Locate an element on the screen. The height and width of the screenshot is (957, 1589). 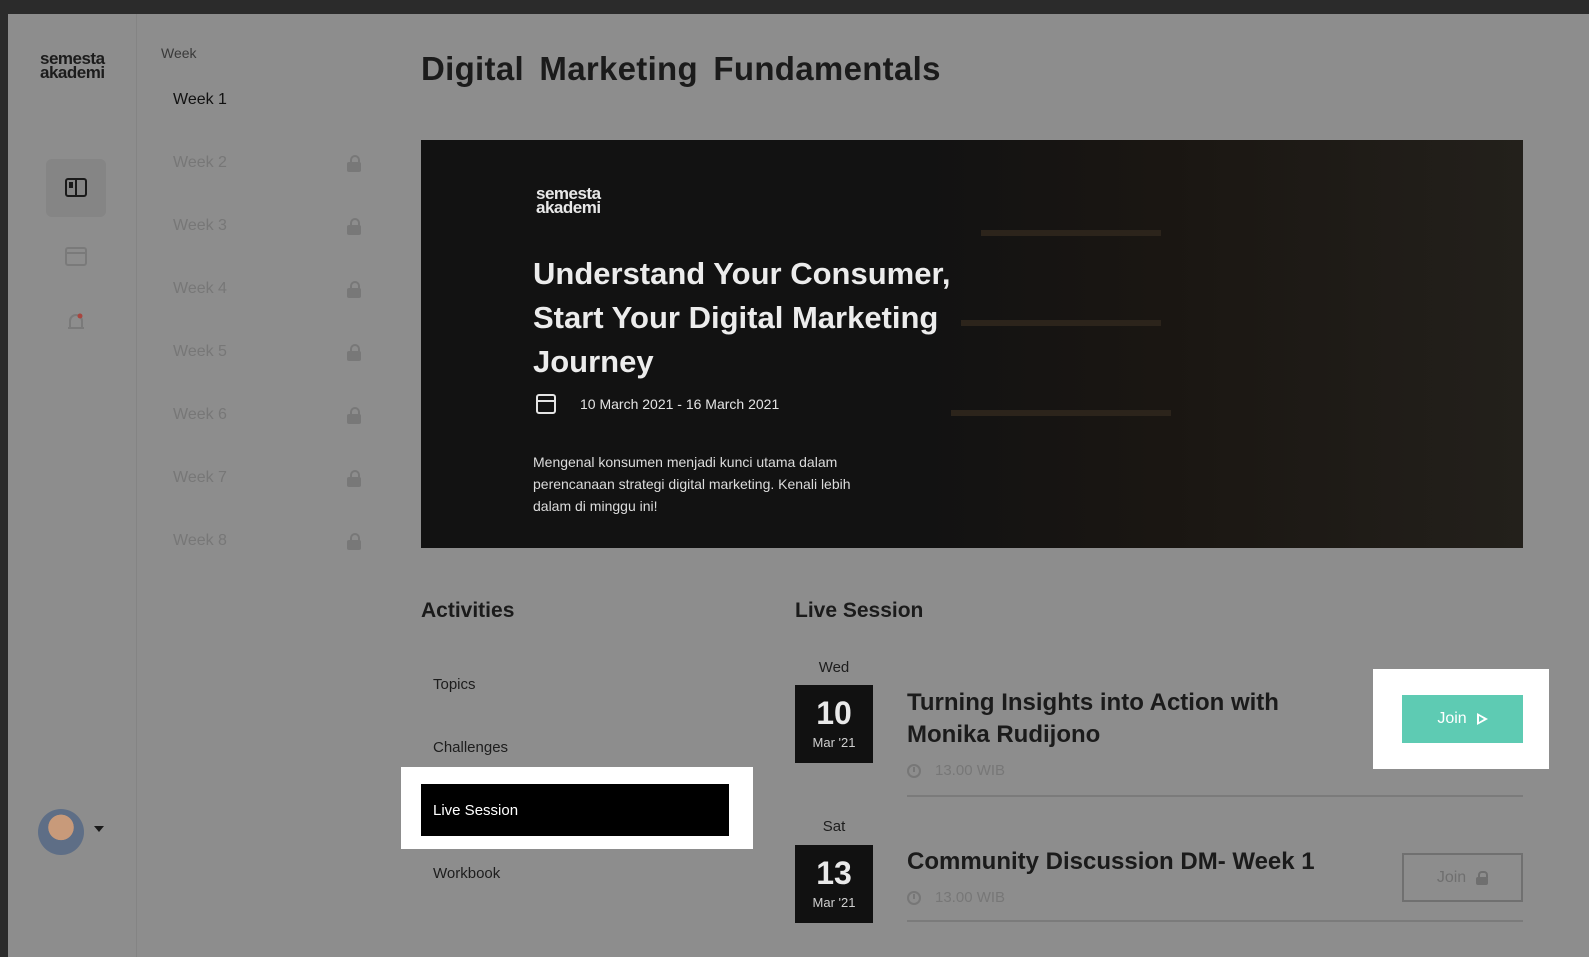
week-label: Week 6 is located at coordinates (200, 414).